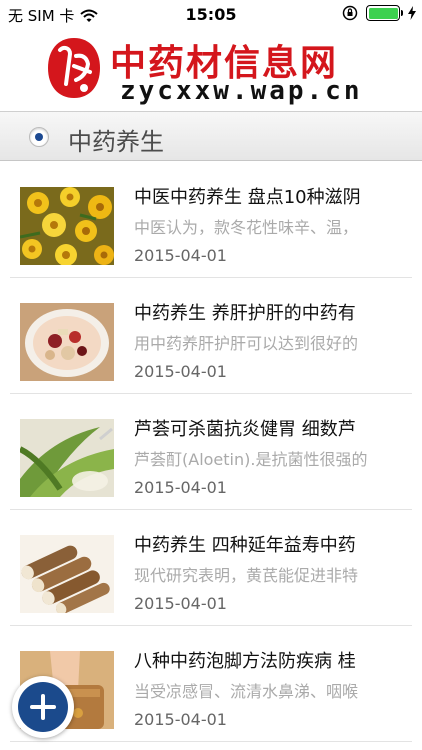 The width and height of the screenshot is (422, 750). What do you see at coordinates (412, 13) in the screenshot?
I see `charging-bolt-icon` at bounding box center [412, 13].